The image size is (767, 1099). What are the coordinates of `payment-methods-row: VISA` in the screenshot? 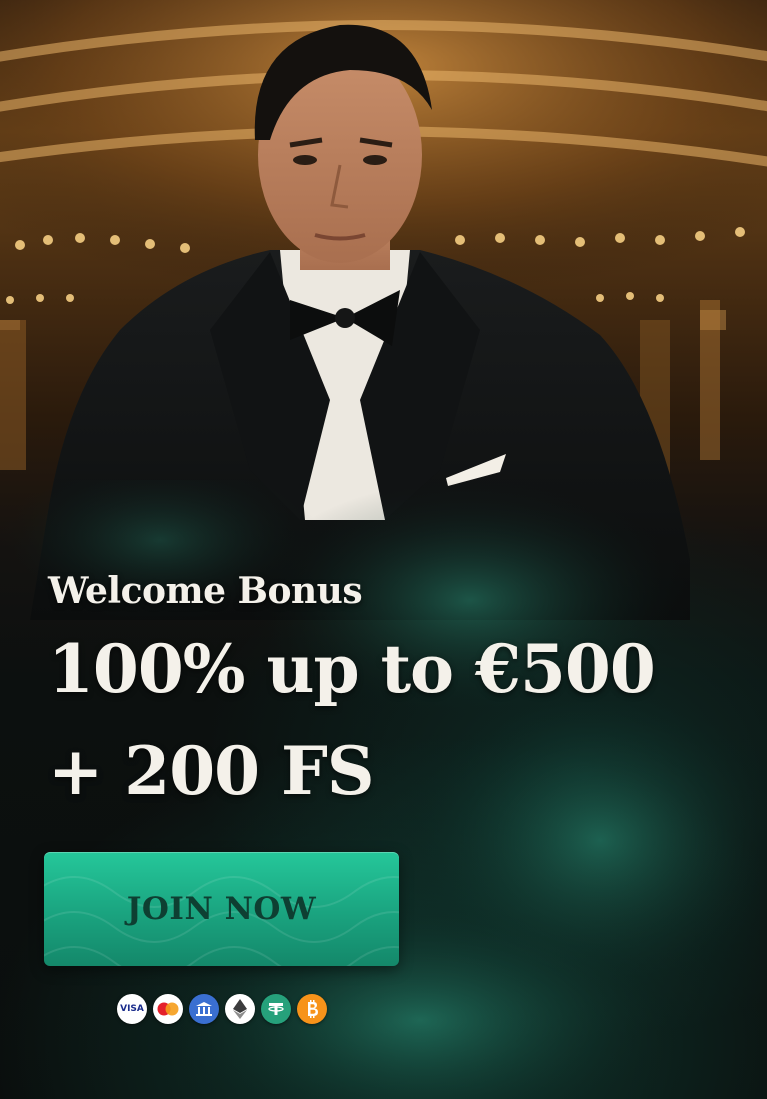 It's located at (222, 1009).